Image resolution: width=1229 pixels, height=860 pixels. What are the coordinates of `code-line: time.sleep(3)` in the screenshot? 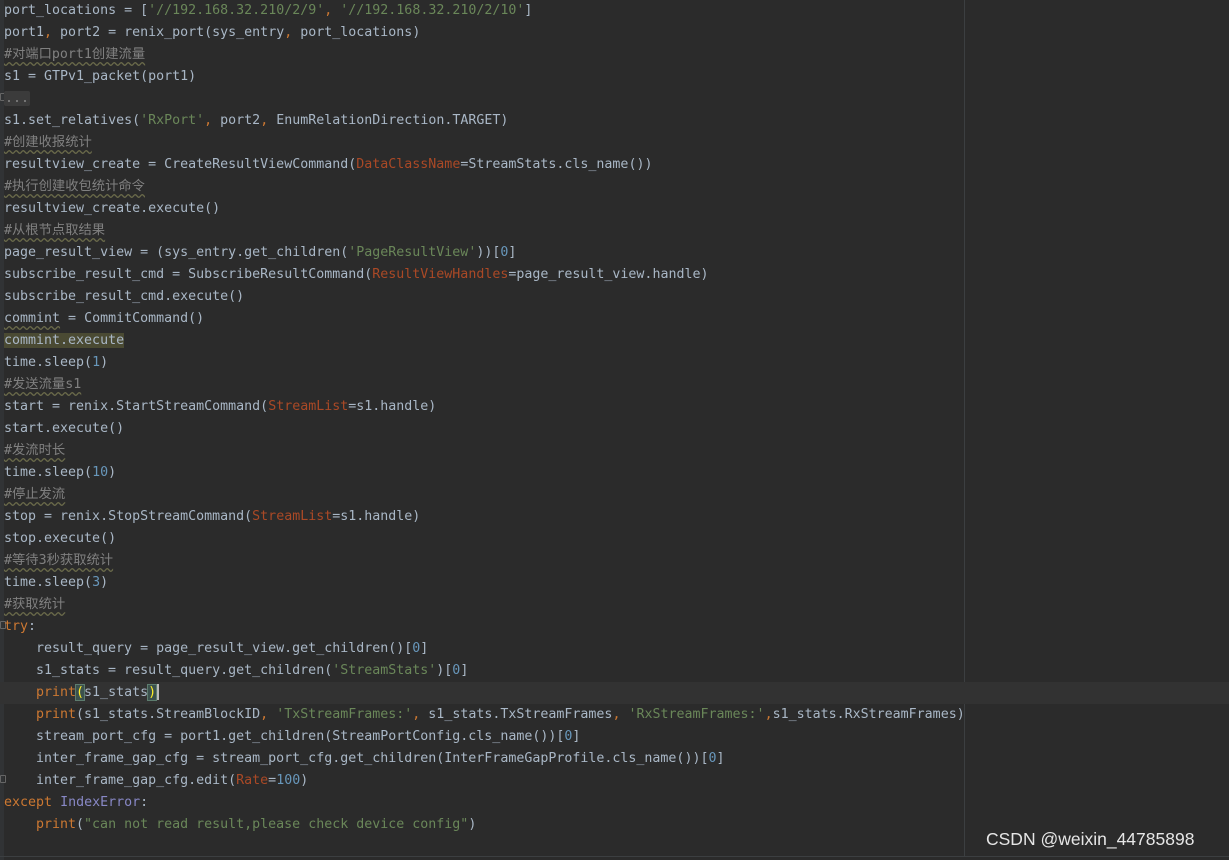 It's located at (56, 583).